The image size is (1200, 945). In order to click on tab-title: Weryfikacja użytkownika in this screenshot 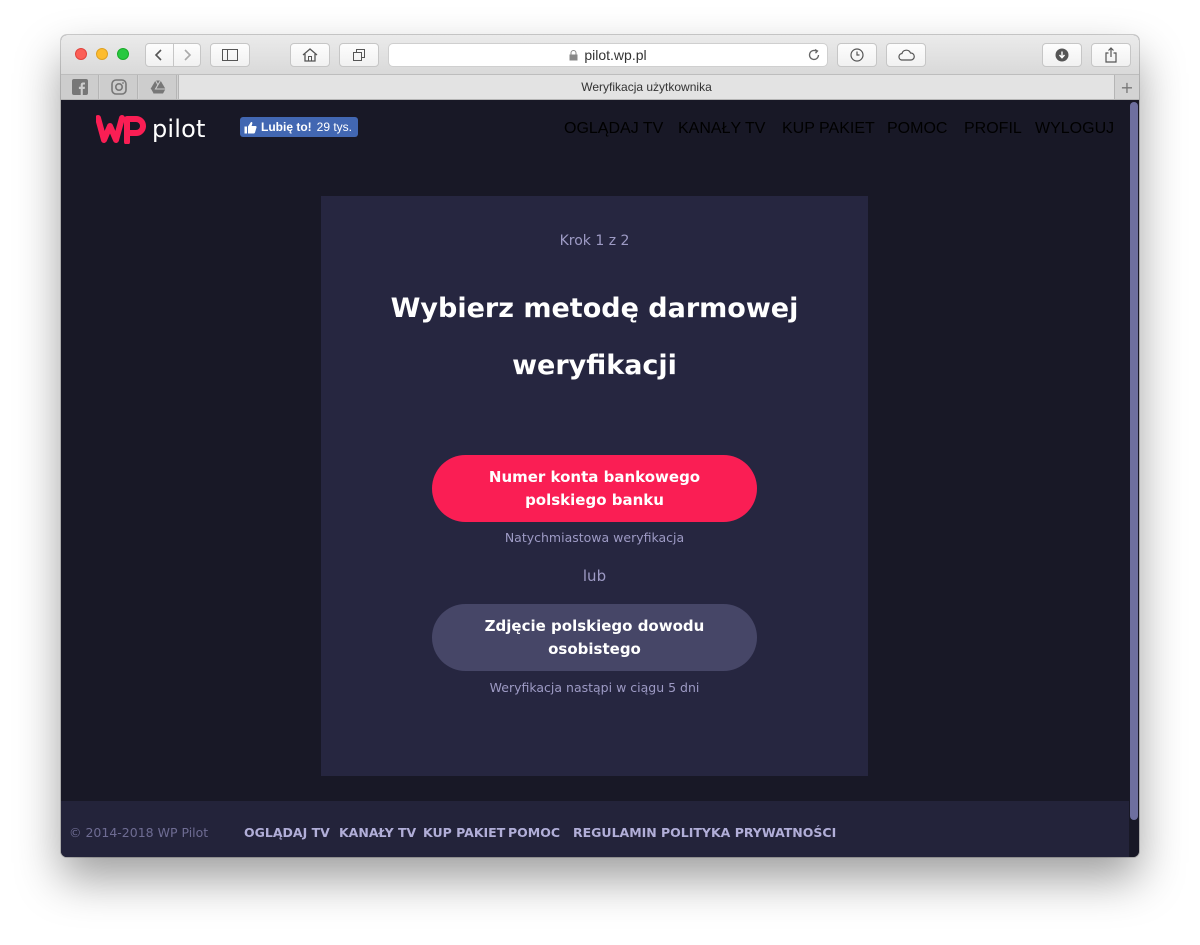, I will do `click(646, 87)`.